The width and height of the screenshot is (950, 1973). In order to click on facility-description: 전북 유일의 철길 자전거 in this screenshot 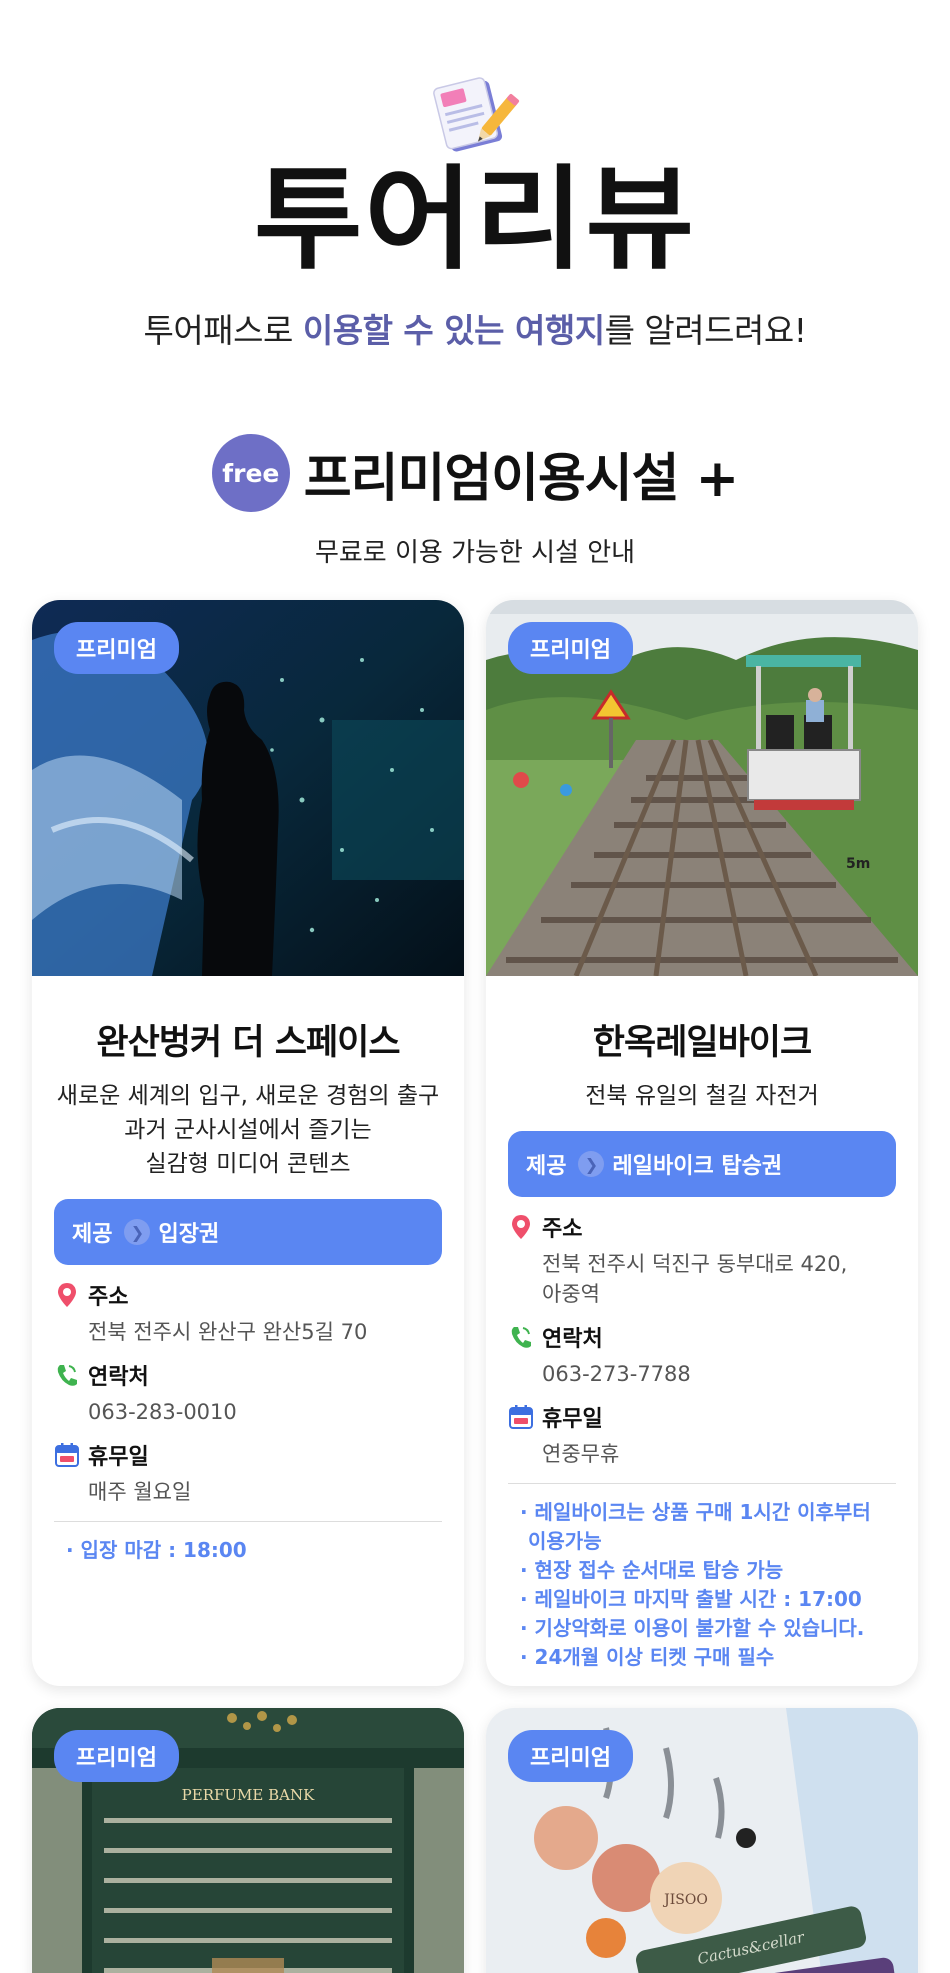, I will do `click(702, 1096)`.